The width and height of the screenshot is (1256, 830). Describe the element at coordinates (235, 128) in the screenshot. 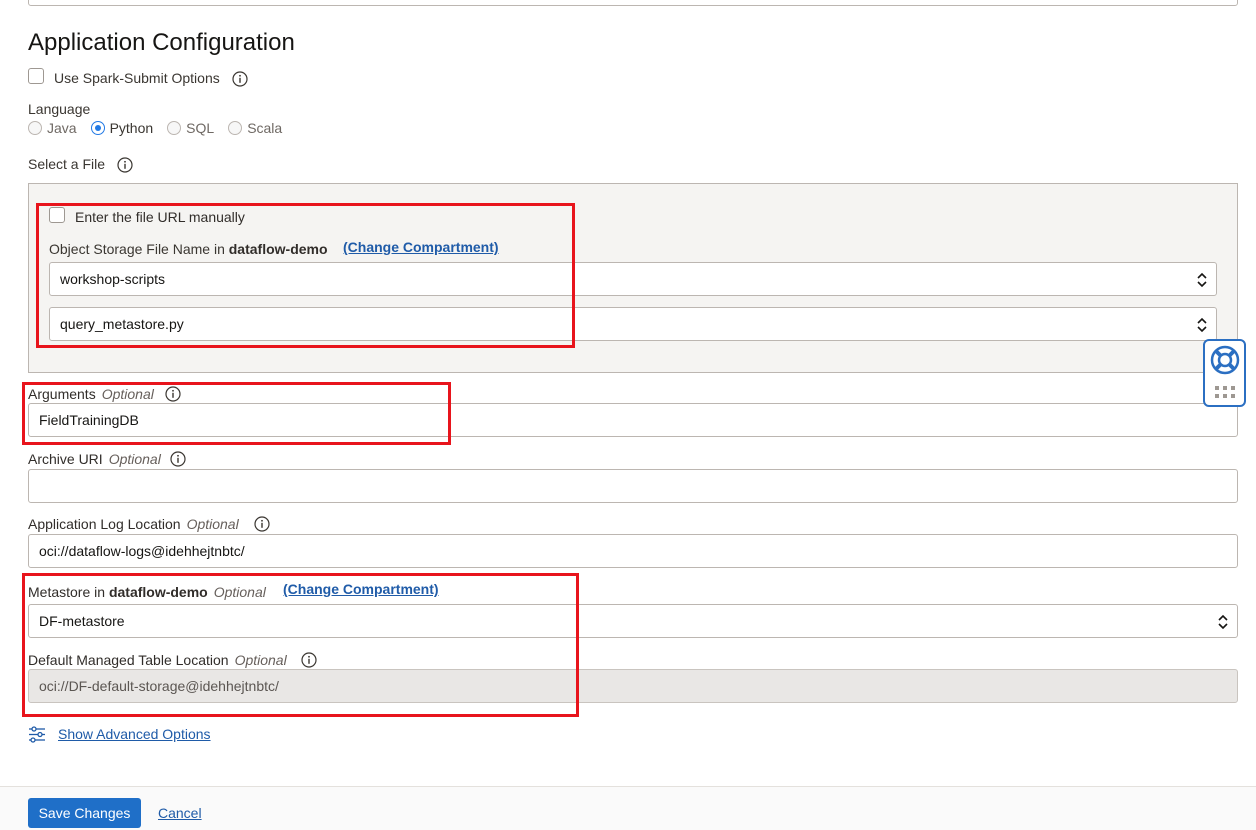

I see `radio-scala` at that location.